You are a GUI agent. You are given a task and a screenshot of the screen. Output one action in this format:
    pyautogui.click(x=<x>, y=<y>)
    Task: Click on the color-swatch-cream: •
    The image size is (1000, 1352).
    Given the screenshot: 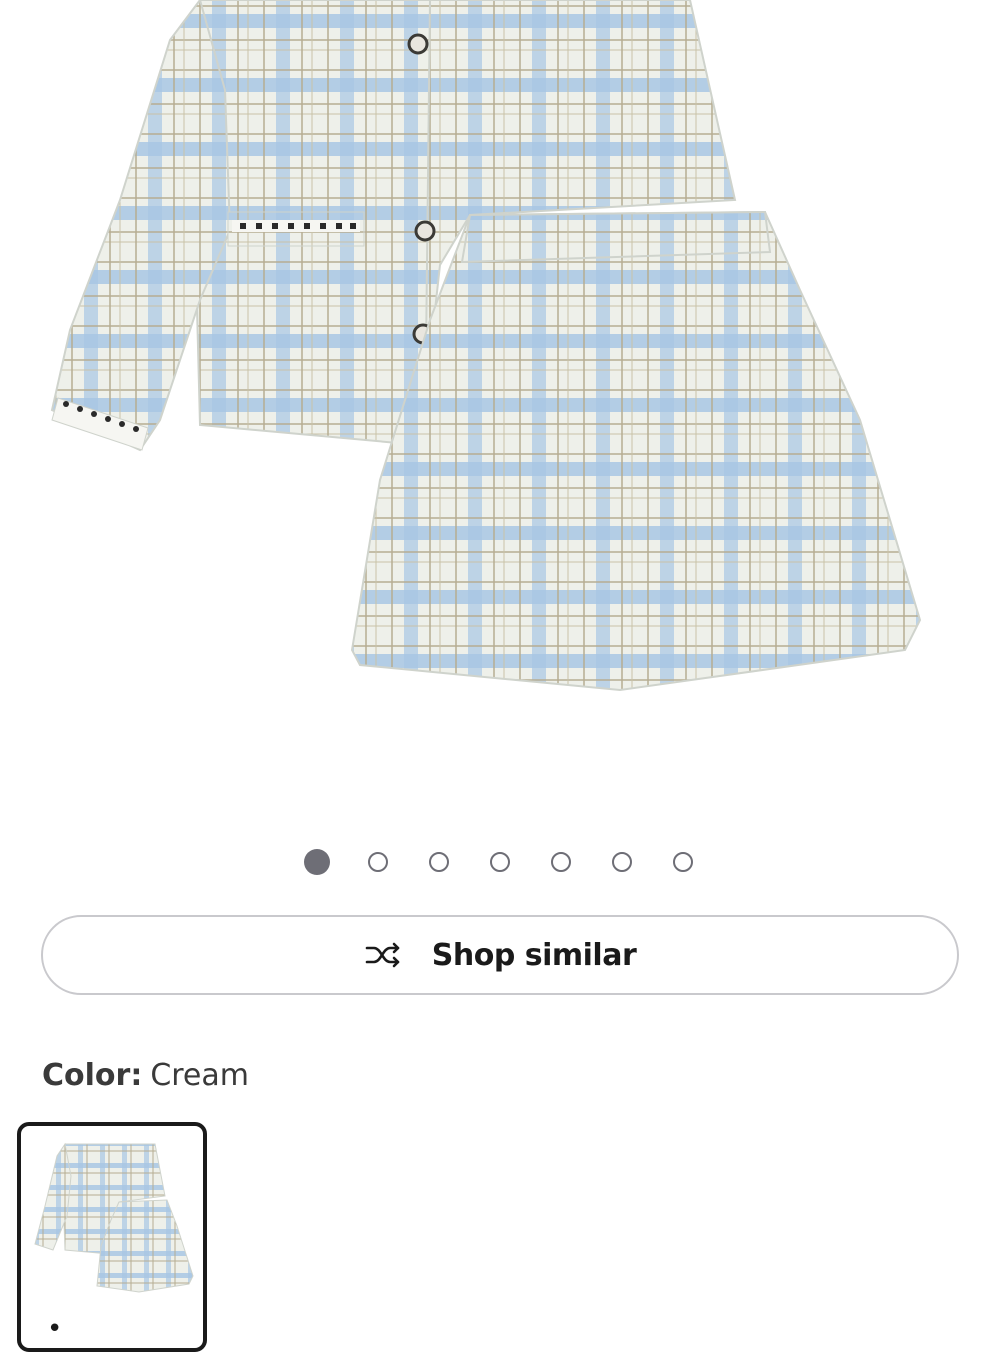 What is the action you would take?
    pyautogui.click(x=112, y=1237)
    